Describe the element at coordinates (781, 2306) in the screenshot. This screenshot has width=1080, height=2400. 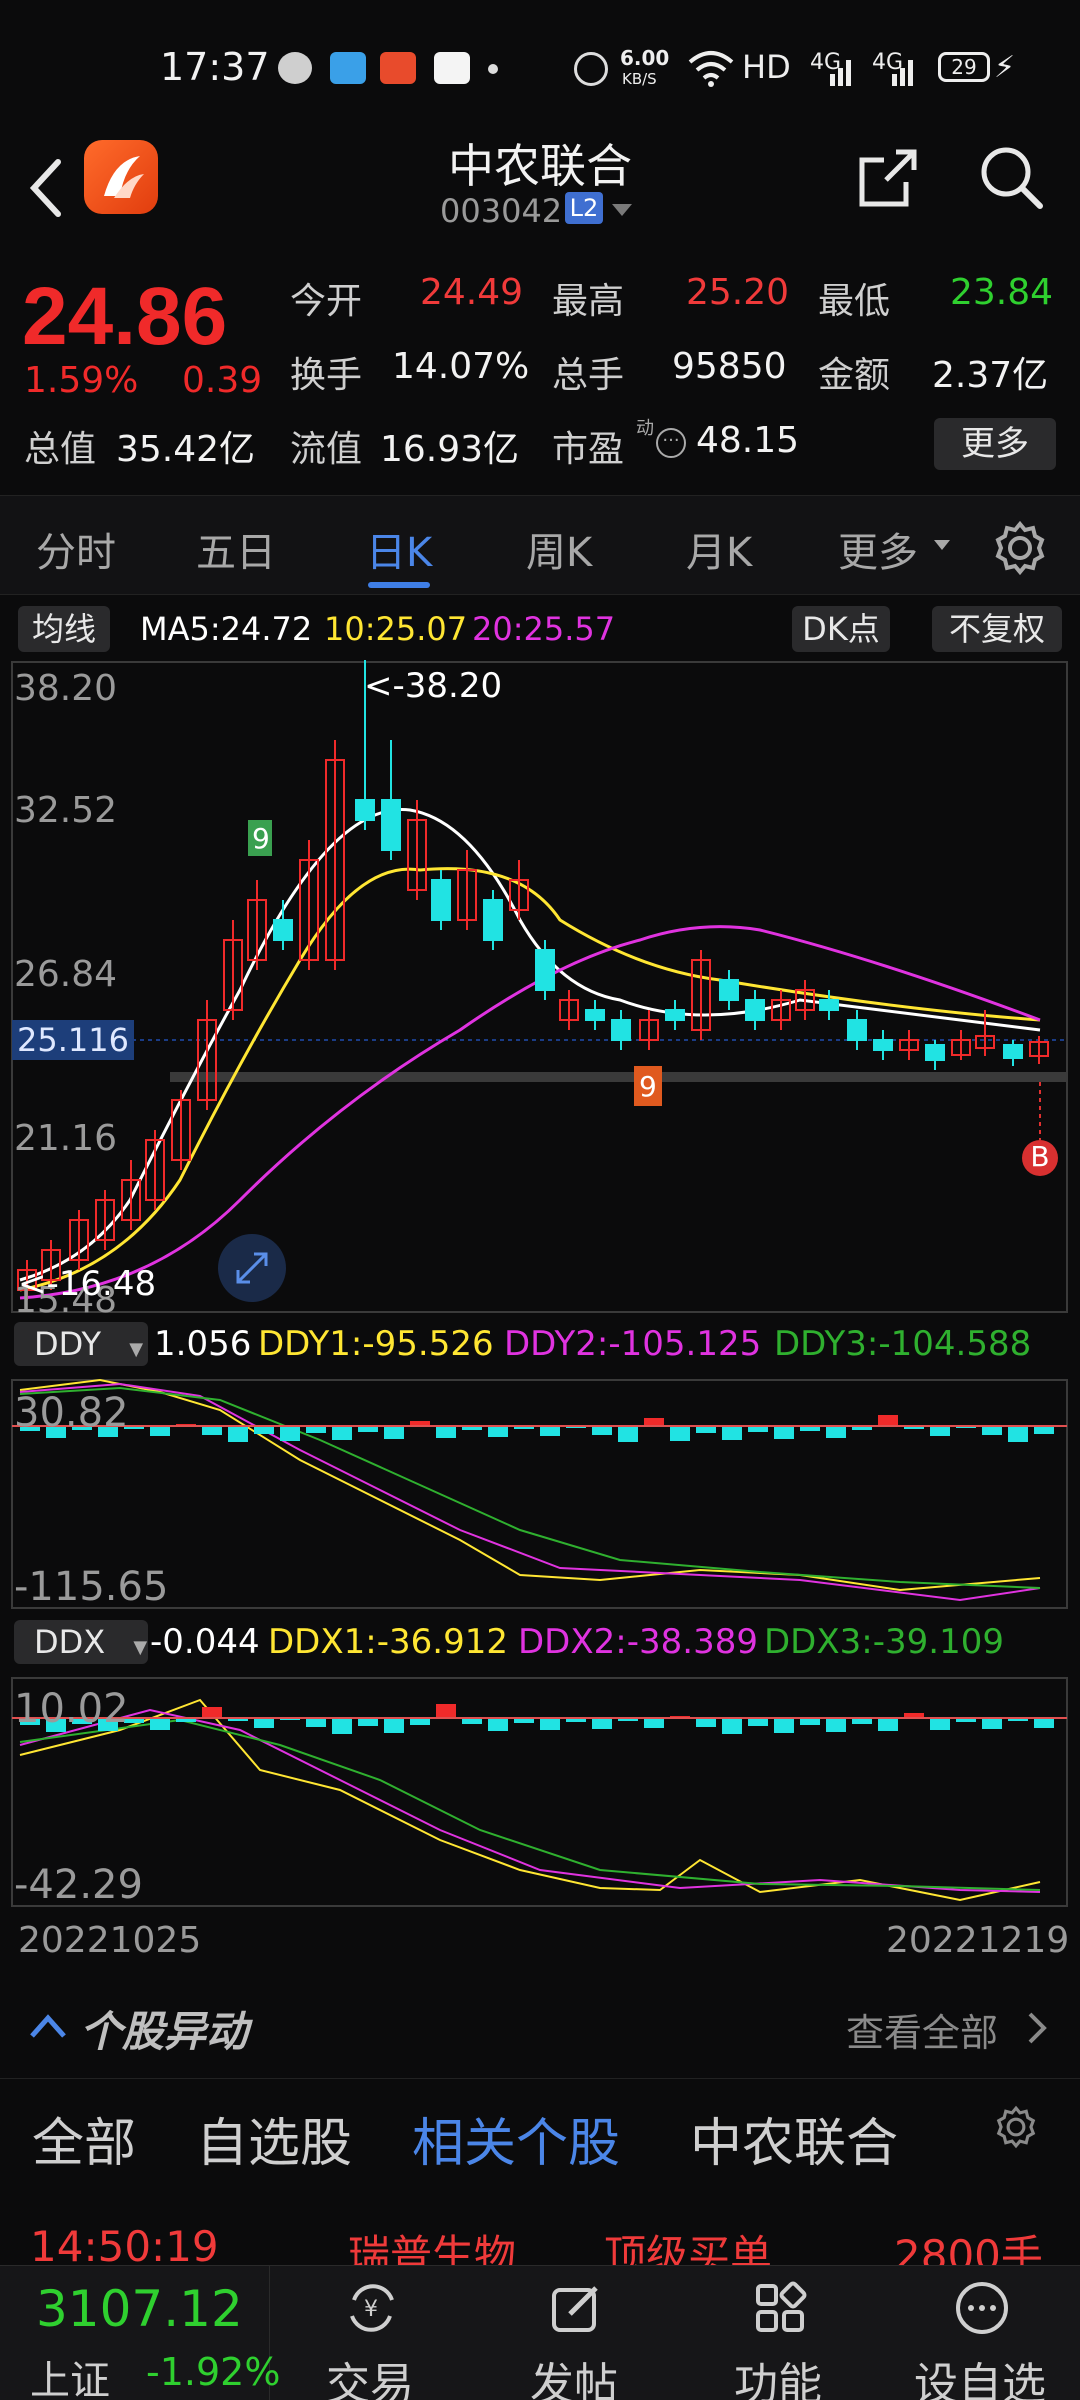
I see `grid-icon` at that location.